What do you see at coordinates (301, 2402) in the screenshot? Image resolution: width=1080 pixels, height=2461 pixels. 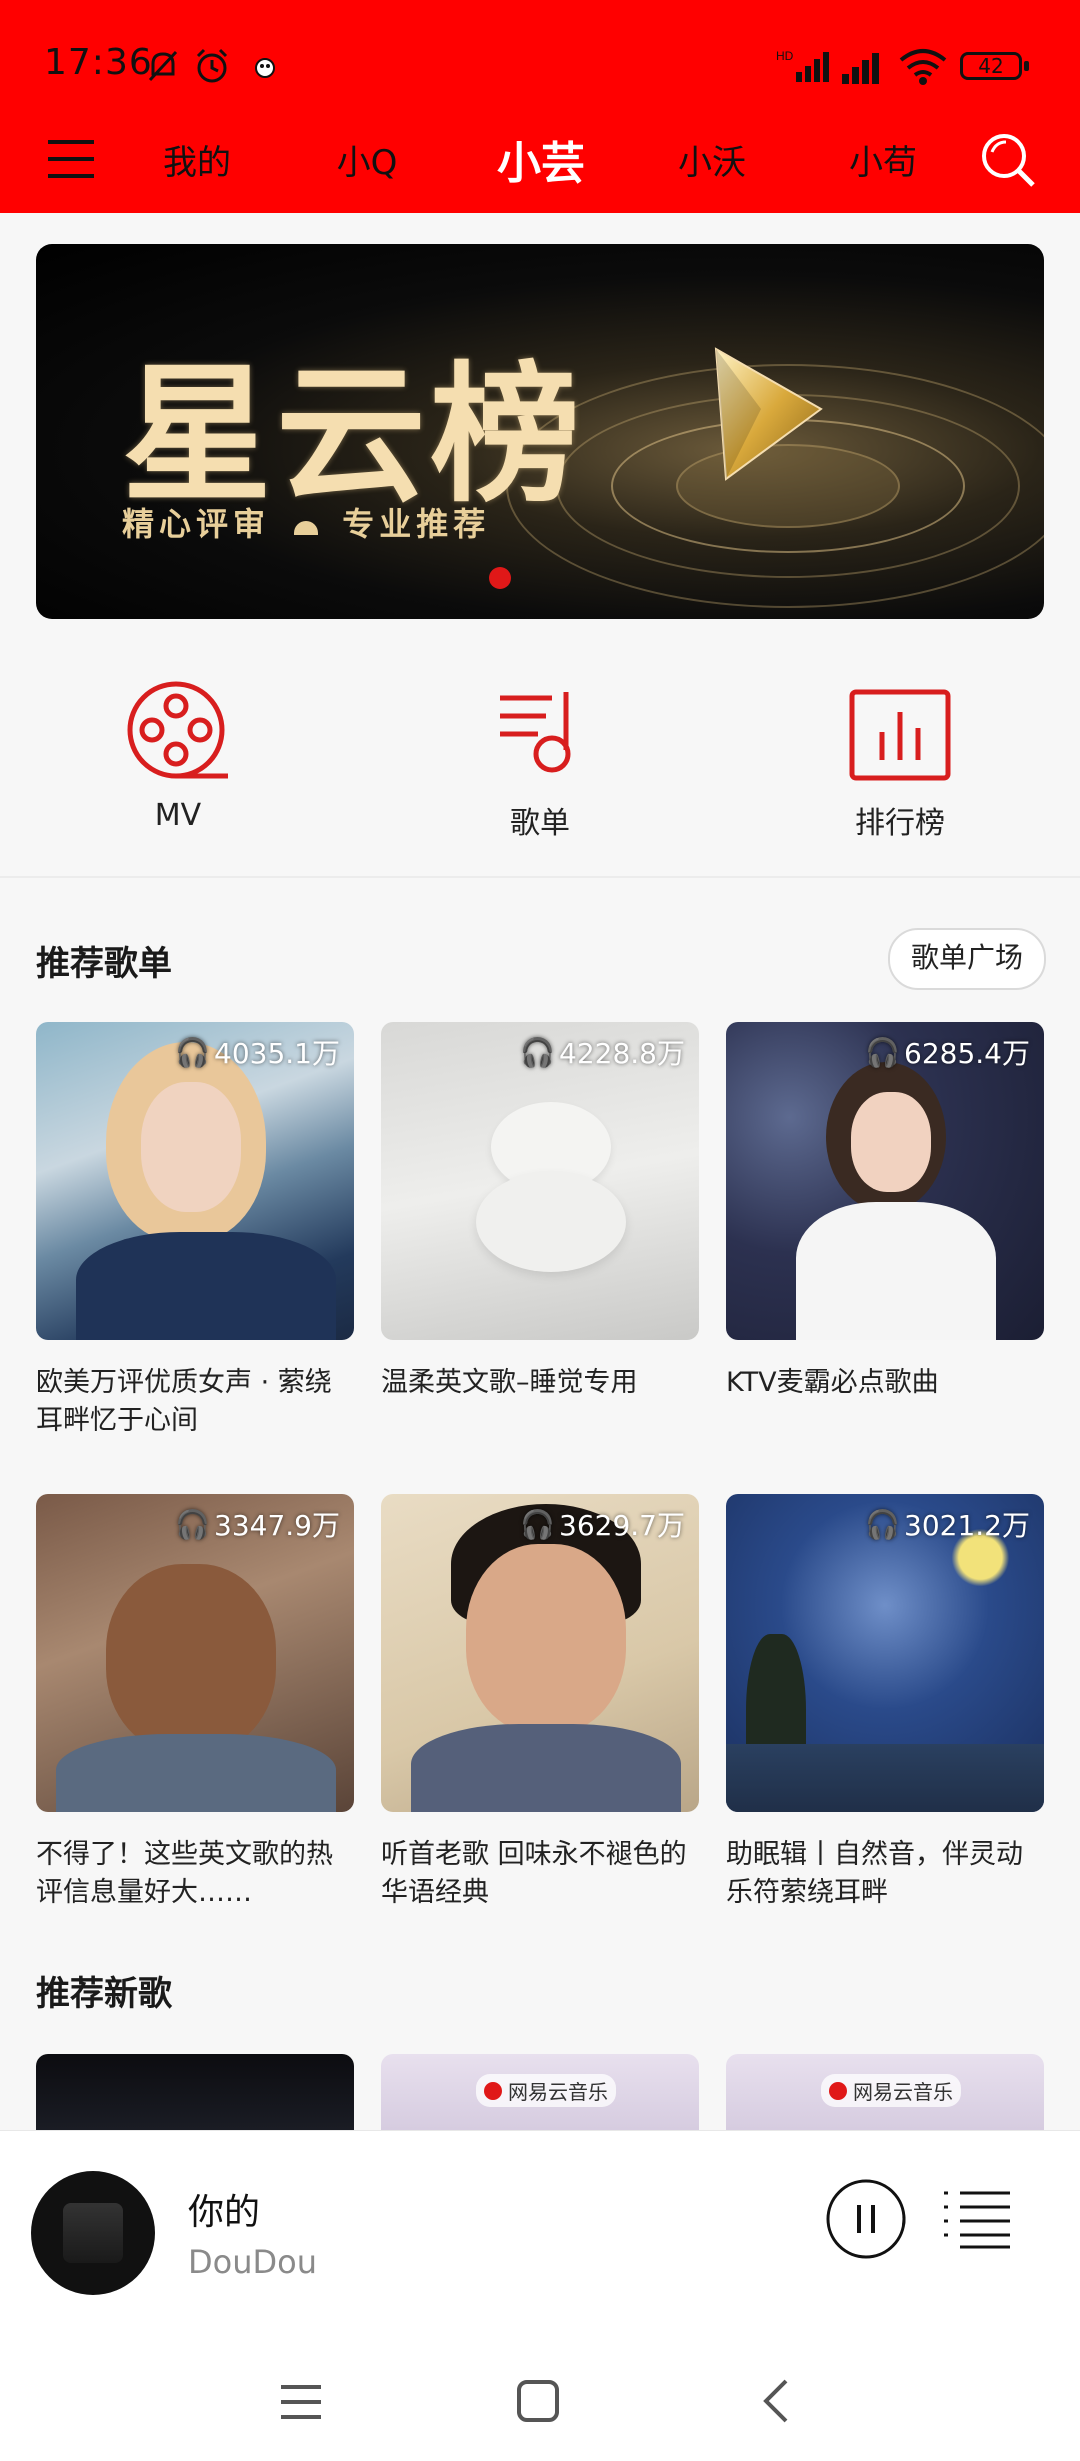 I see `recent-apps-icon` at bounding box center [301, 2402].